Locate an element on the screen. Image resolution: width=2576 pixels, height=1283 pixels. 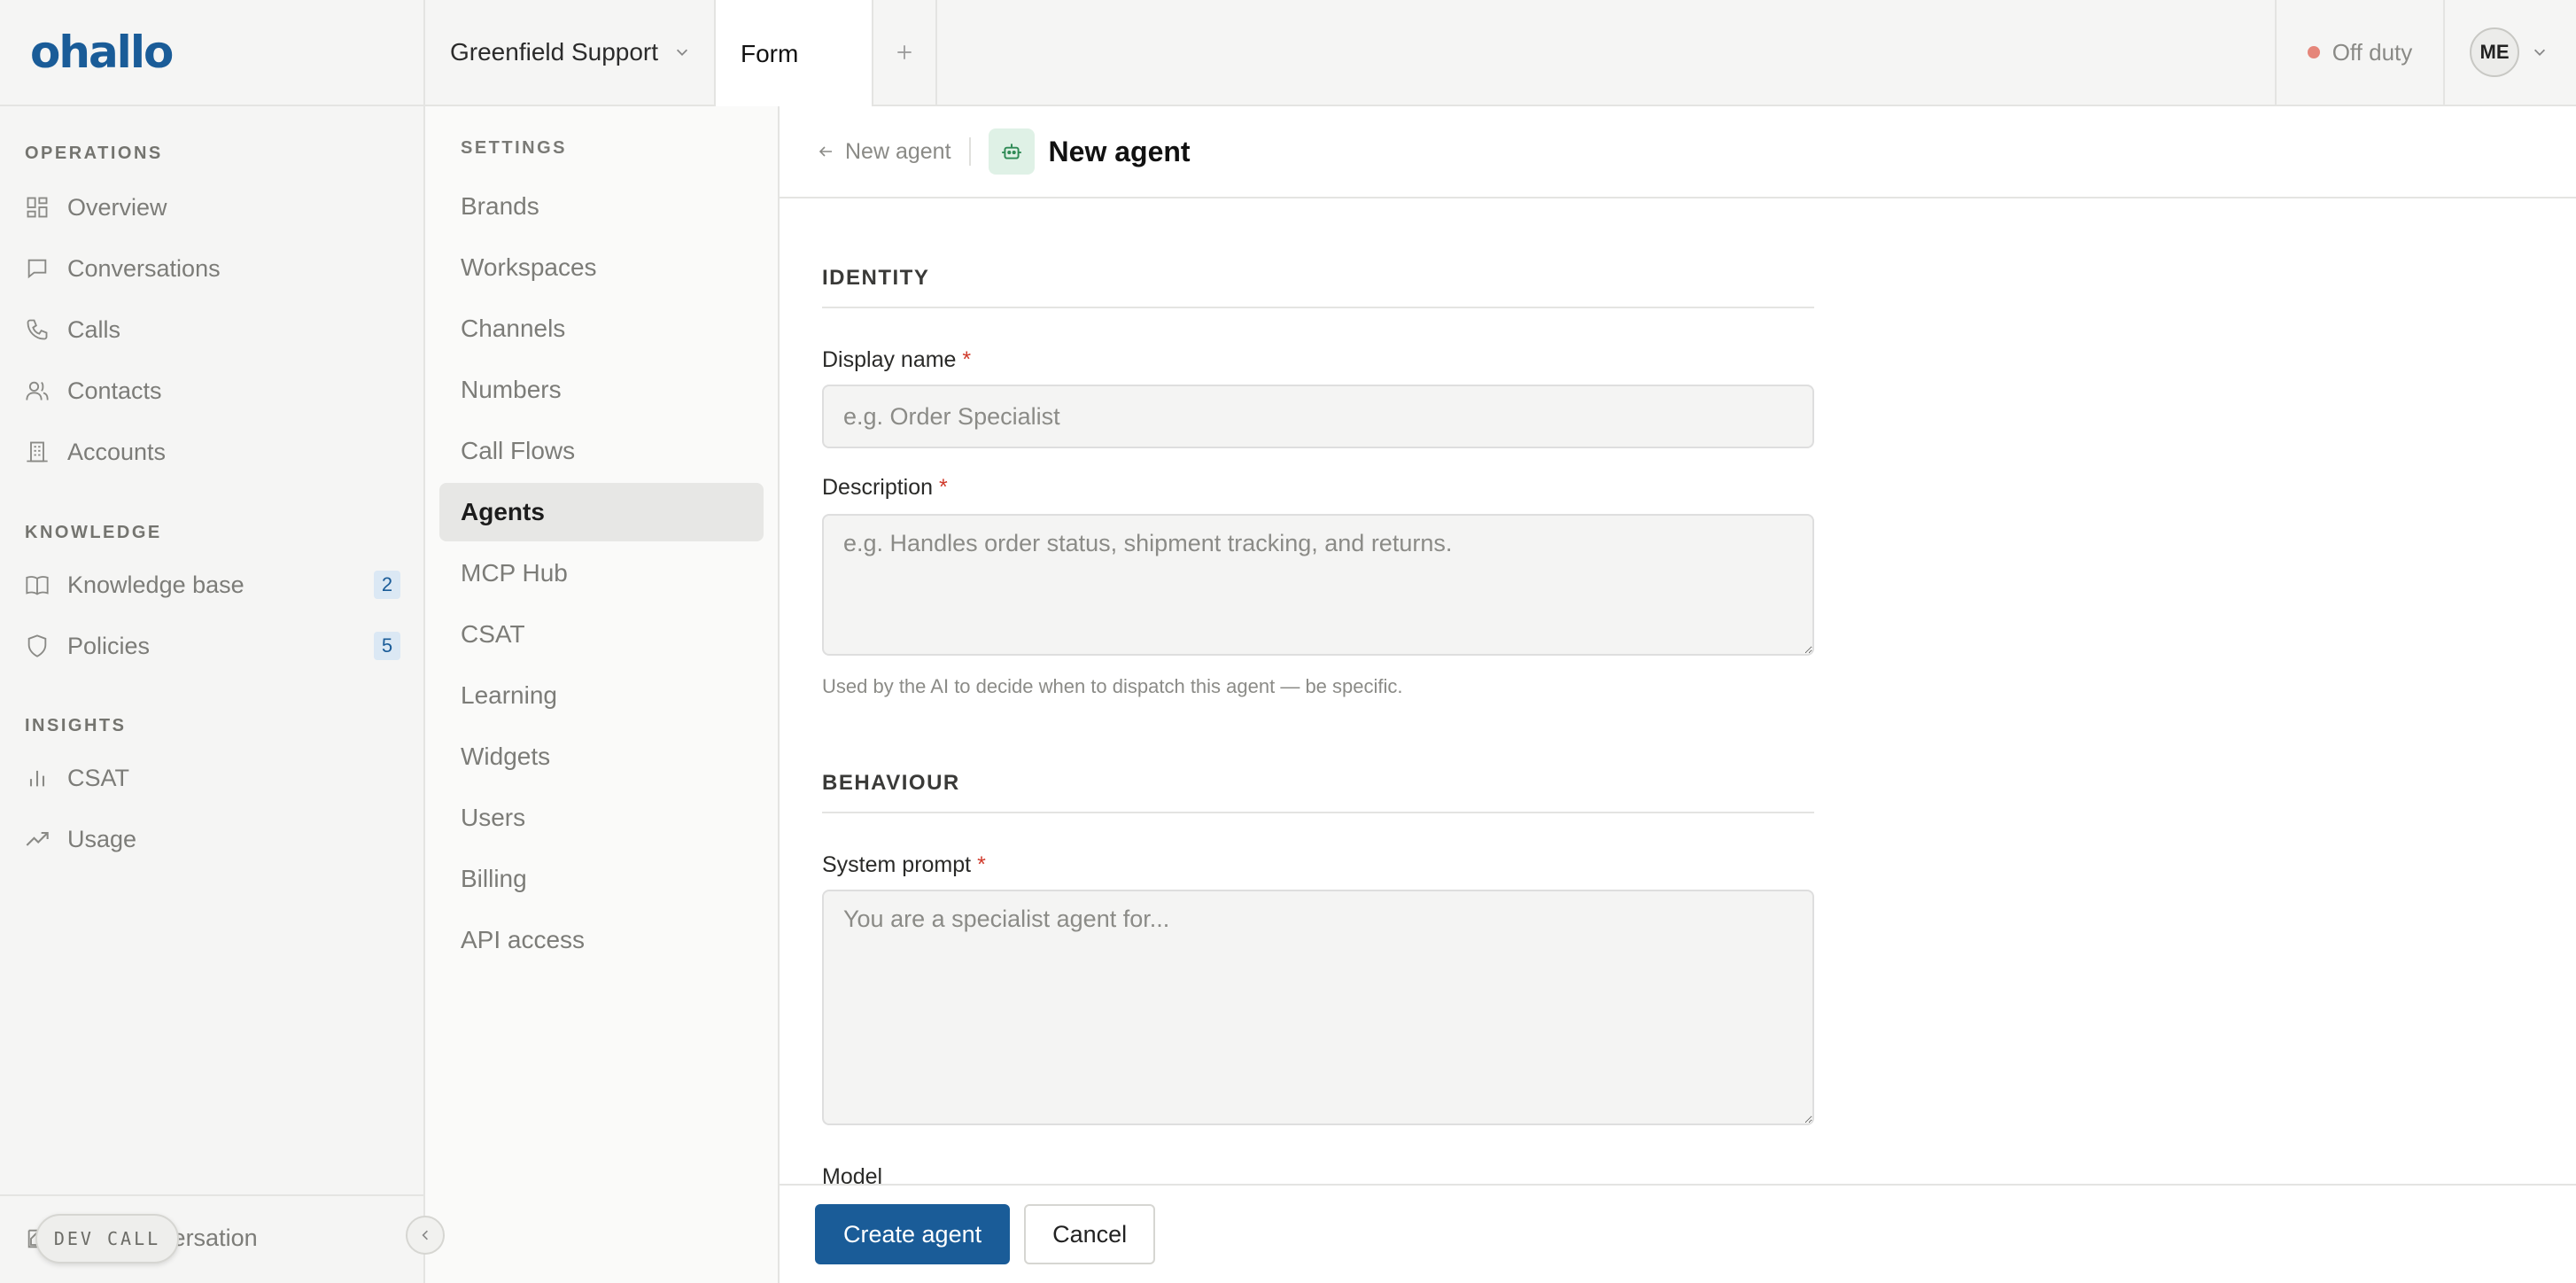
display-name-label-text: Display name is located at coordinates (889, 359).